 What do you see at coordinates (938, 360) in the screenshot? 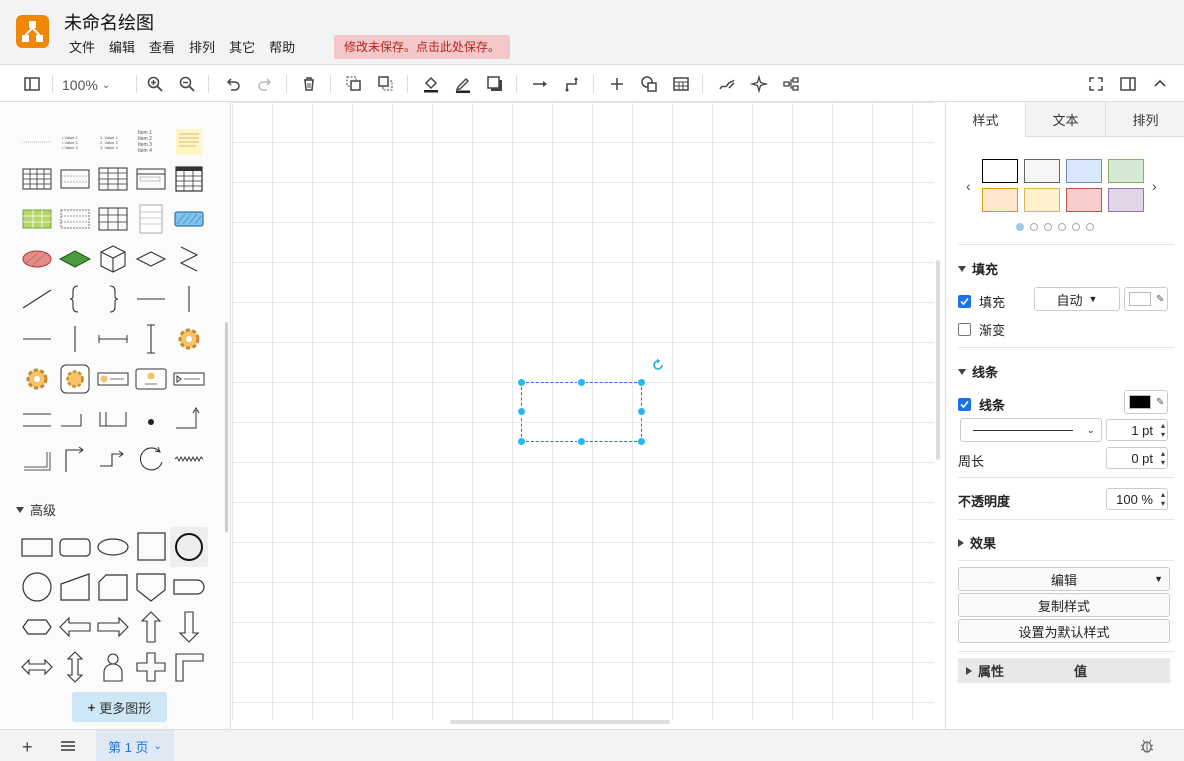
I see `canvas-vertical-scrollbar` at bounding box center [938, 360].